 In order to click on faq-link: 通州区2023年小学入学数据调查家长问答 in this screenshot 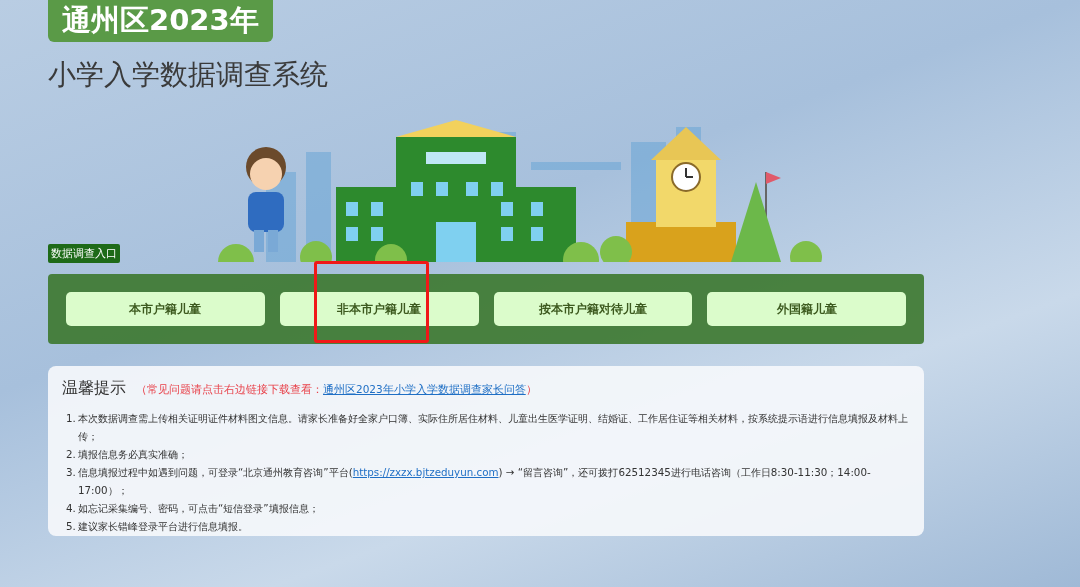, I will do `click(424, 389)`.